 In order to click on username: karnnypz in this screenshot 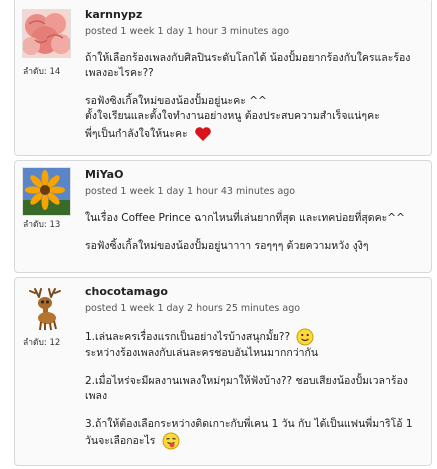, I will do `click(254, 14)`.